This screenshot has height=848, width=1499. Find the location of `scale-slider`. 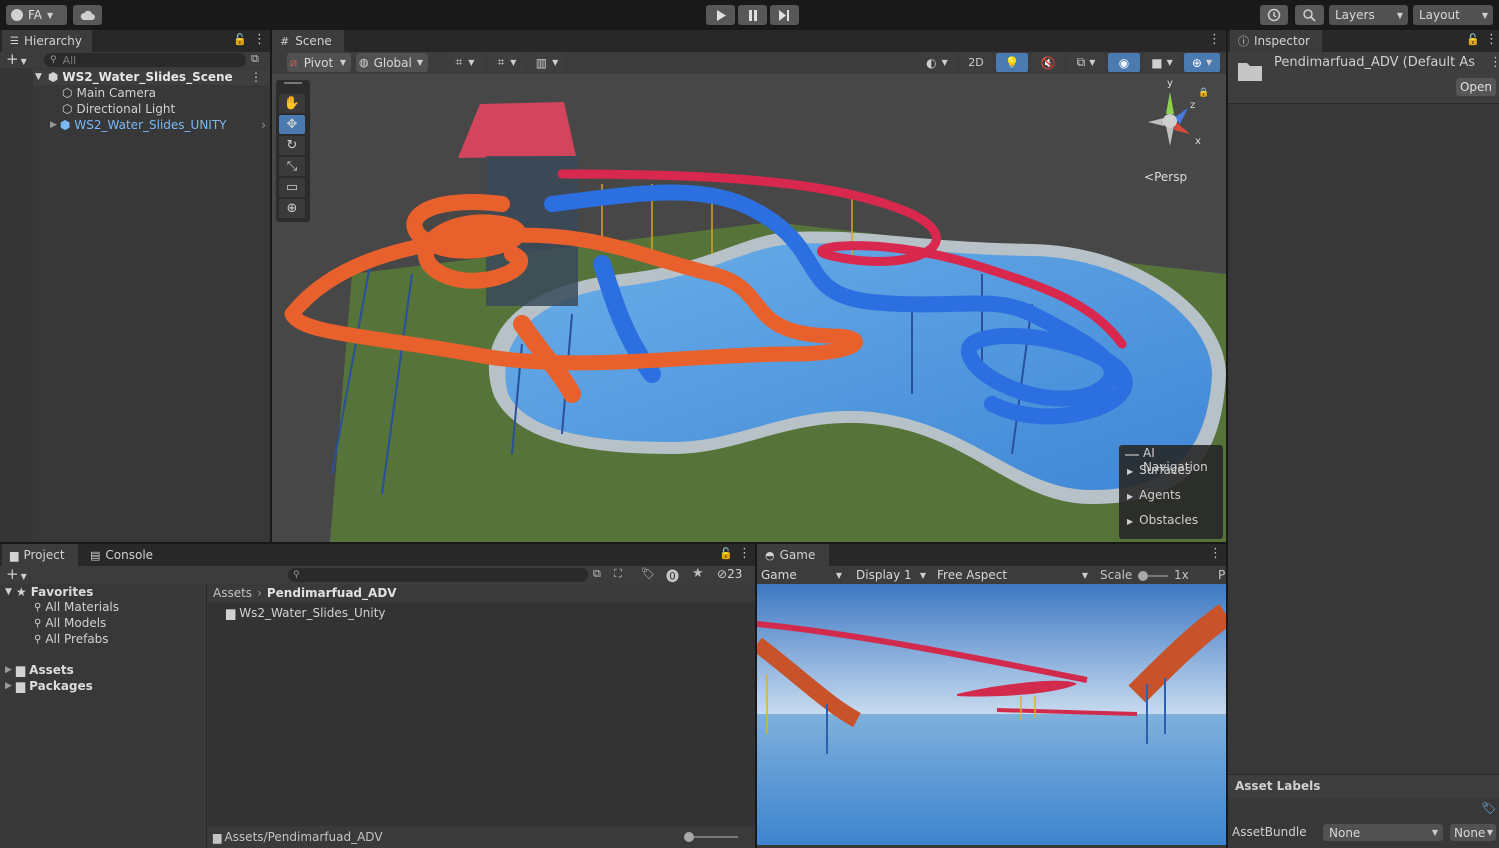

scale-slider is located at coordinates (1153, 576).